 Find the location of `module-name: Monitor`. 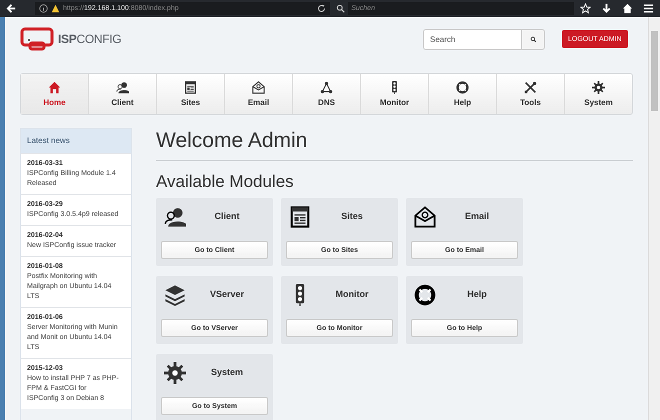

module-name: Monitor is located at coordinates (352, 294).